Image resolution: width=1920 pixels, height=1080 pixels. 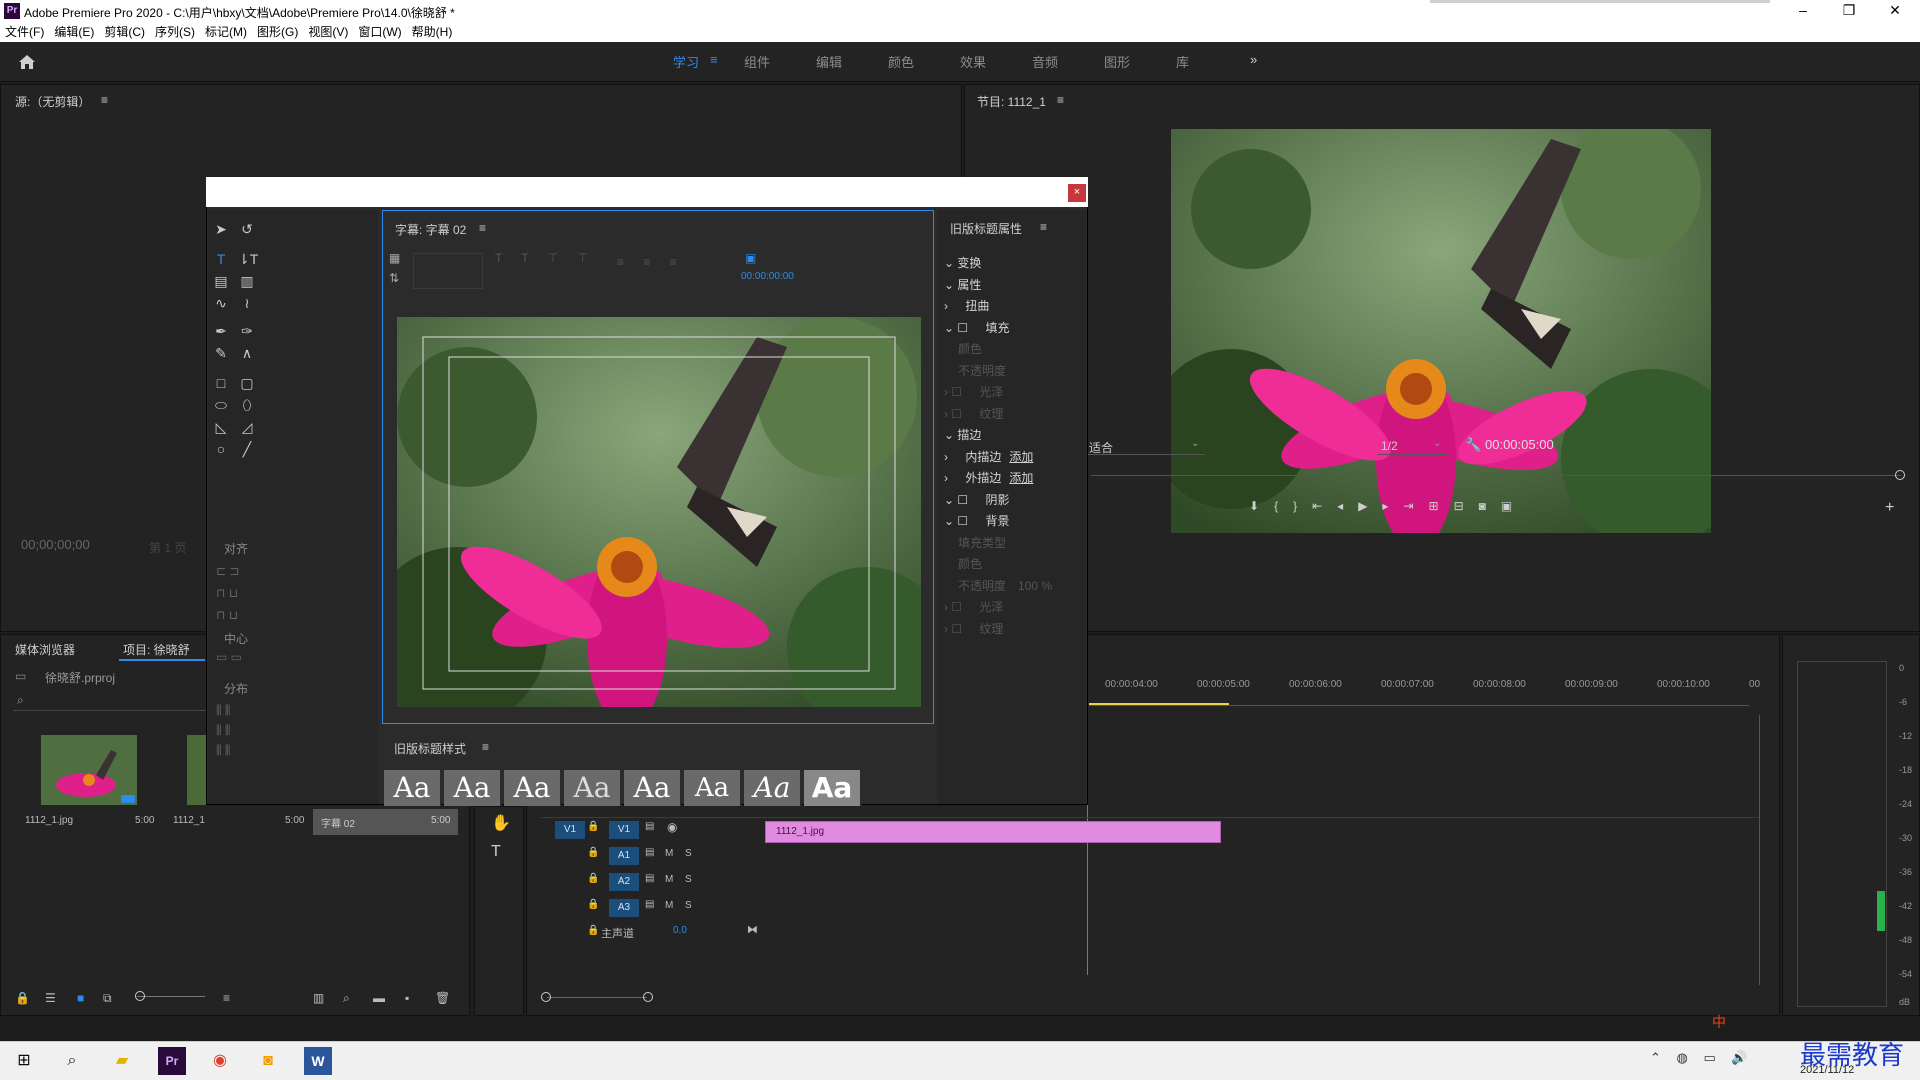 What do you see at coordinates (1370, 506) in the screenshot?
I see `play-icon: ▶` at bounding box center [1370, 506].